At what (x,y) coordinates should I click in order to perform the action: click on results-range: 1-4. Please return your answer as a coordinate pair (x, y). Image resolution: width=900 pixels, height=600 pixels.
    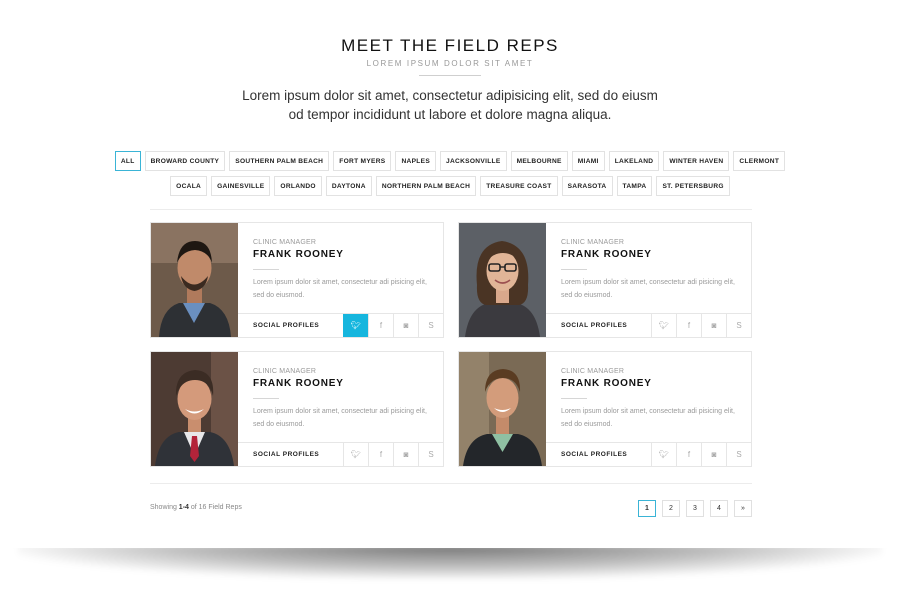
    Looking at the image, I should click on (183, 507).